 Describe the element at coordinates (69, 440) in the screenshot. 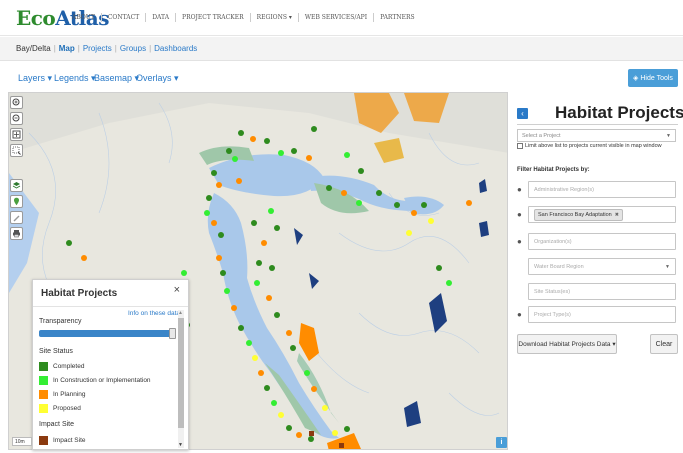

I see `legend-item-label: Impact Site` at that location.